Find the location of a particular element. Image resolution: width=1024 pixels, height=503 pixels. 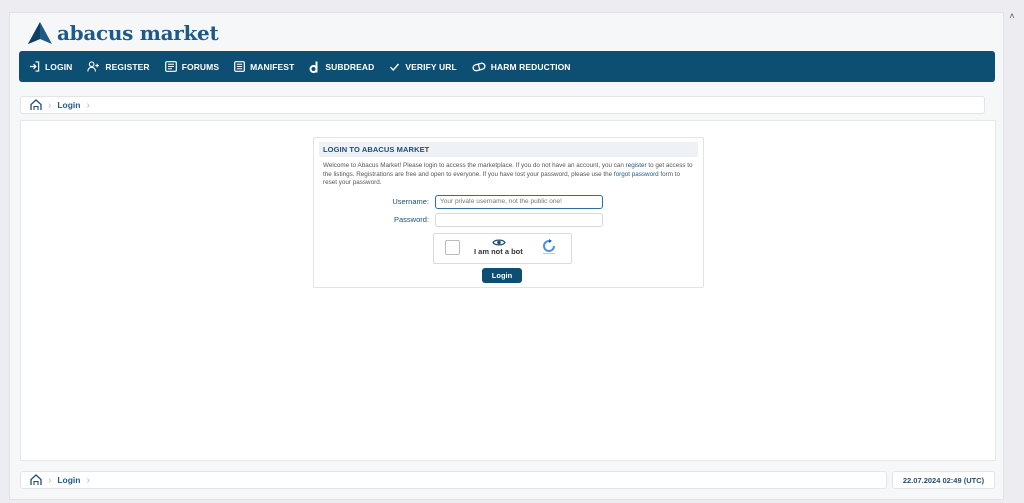

nav-login: LOGIN is located at coordinates (50, 66).